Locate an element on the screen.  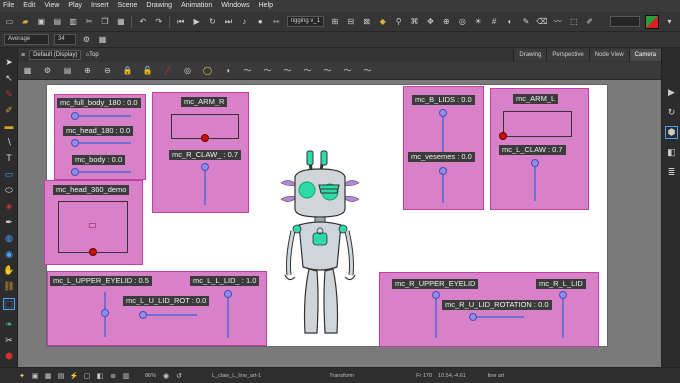
rotate-view-icon: ↻ is located at coordinates (671, 112).